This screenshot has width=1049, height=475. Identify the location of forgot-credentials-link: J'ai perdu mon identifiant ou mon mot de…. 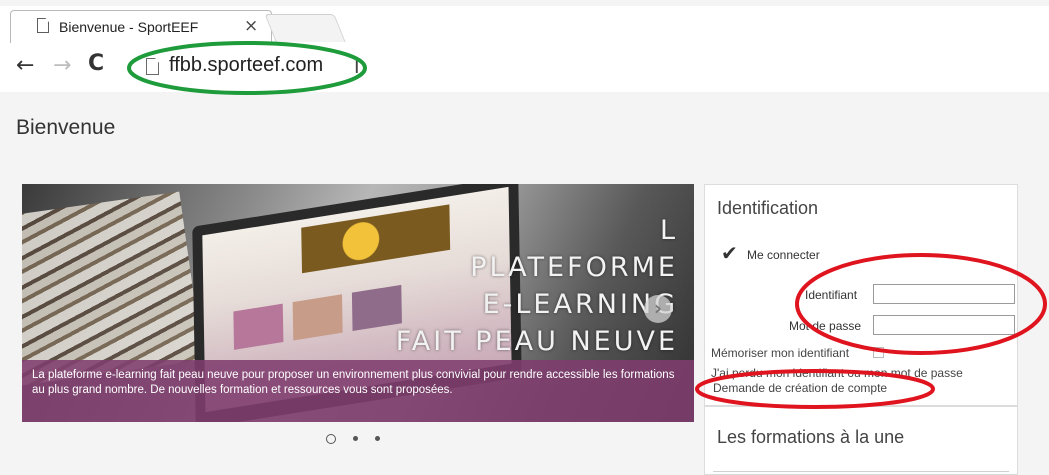
(837, 373).